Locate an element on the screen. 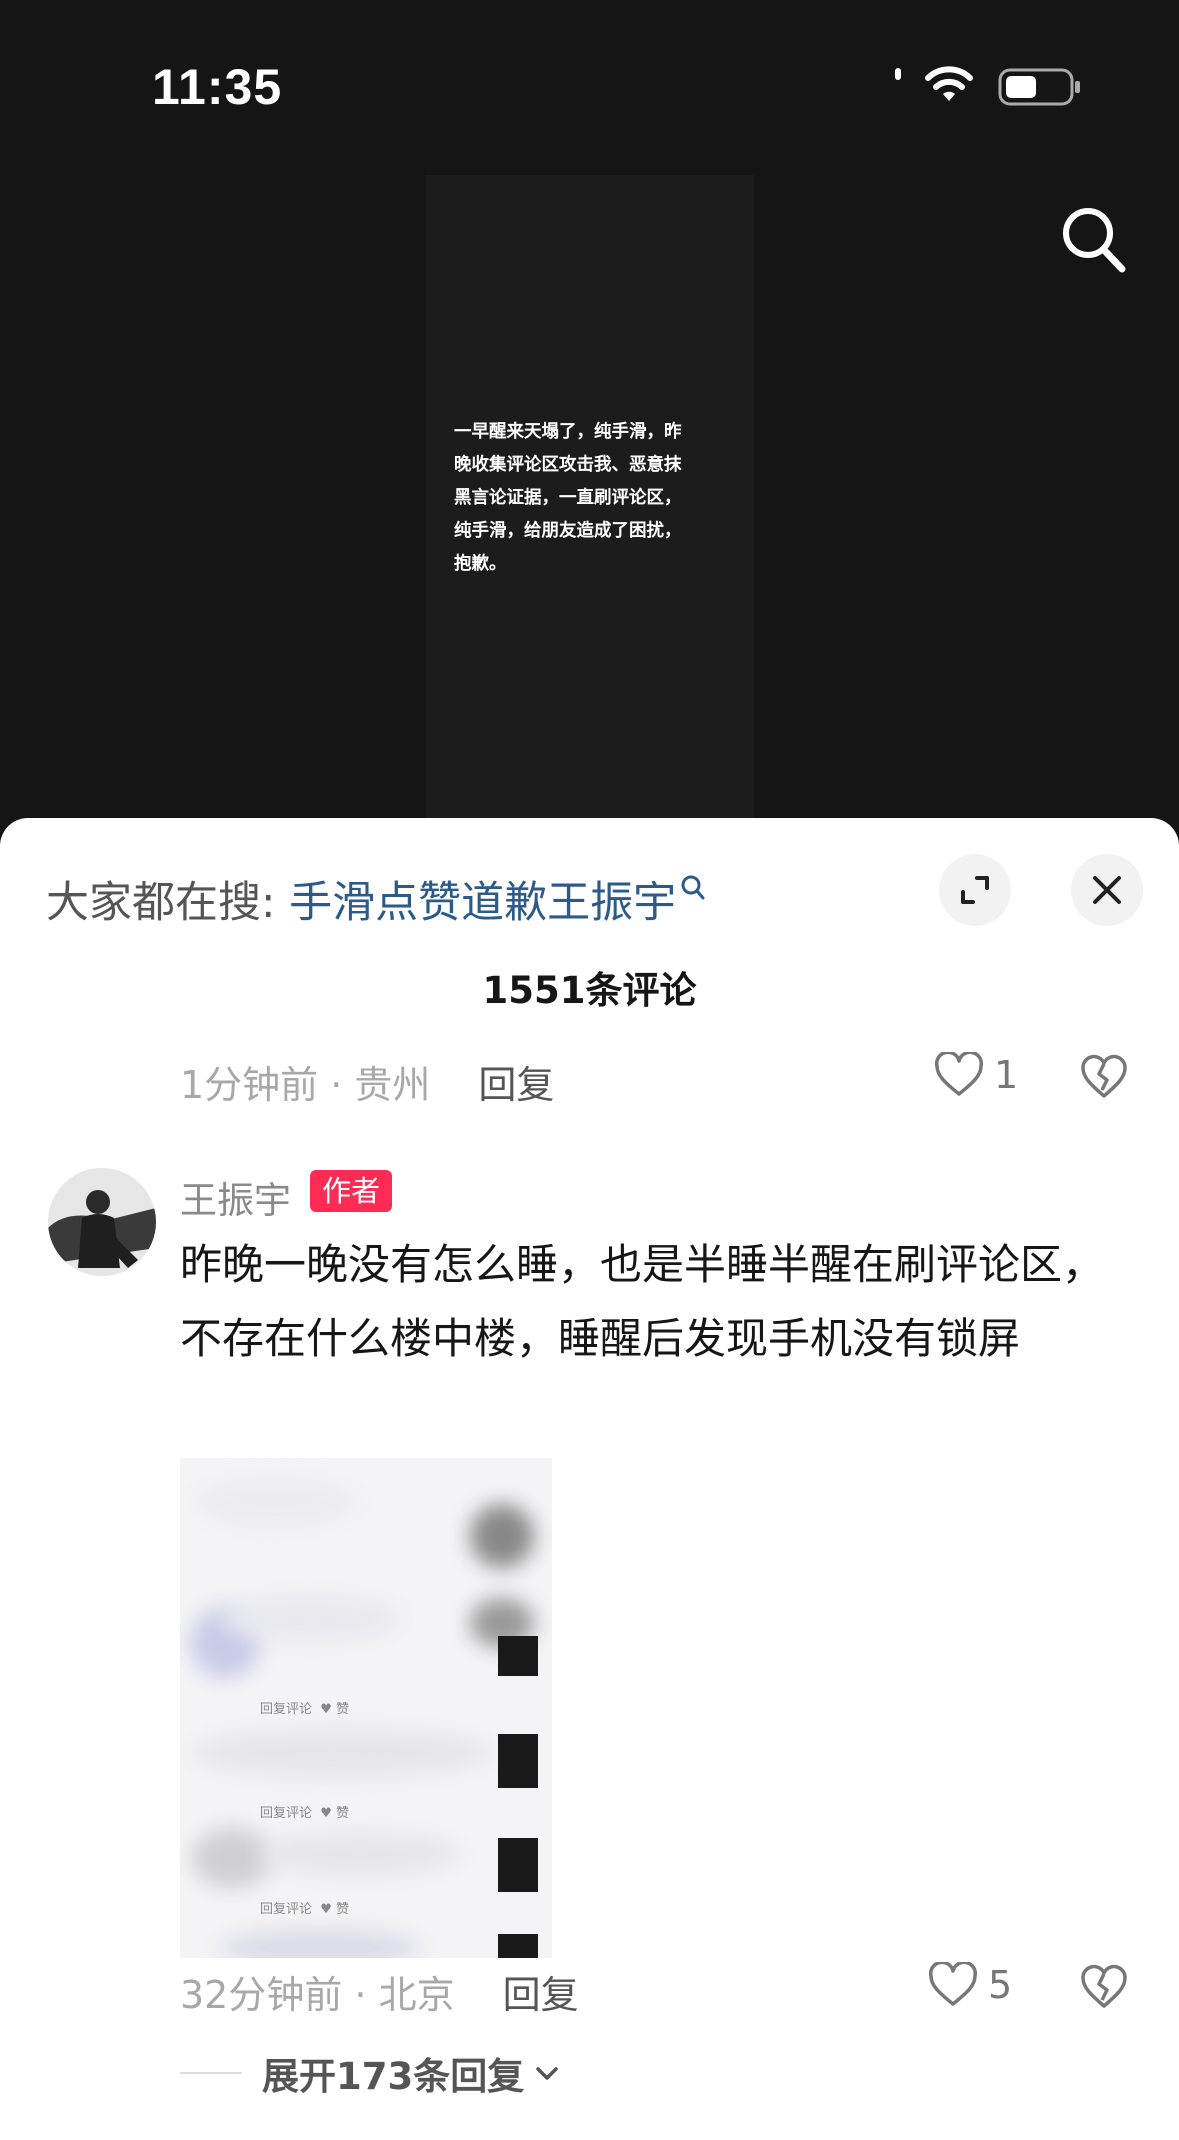 This screenshot has width=1179, height=2140. expand-replies-label: 展开173条回复 is located at coordinates (393, 2076).